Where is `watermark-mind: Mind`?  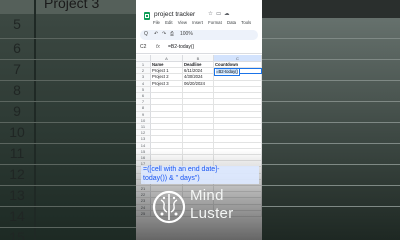
watermark-mind: Mind is located at coordinates (207, 195).